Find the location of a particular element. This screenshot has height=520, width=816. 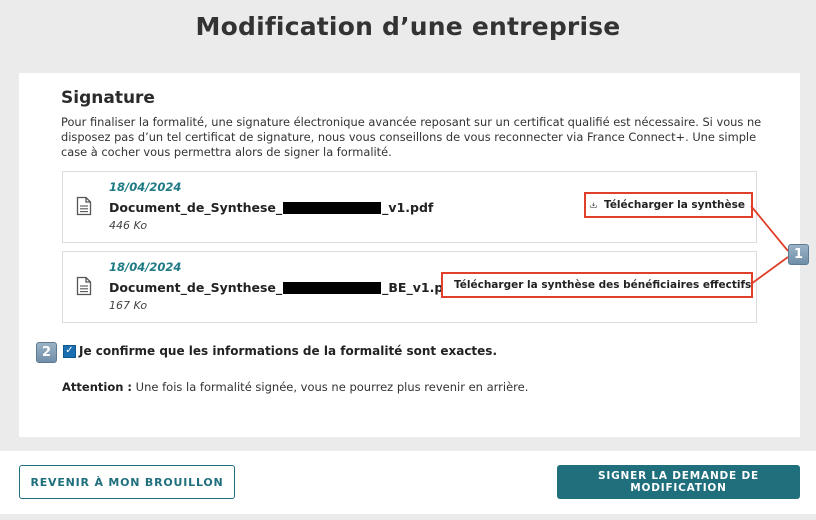

page-title: Modification d’une entreprise is located at coordinates (408, 26).